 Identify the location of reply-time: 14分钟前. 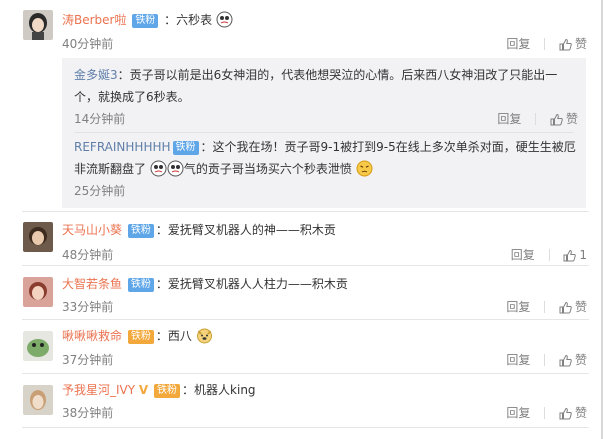
(100, 119).